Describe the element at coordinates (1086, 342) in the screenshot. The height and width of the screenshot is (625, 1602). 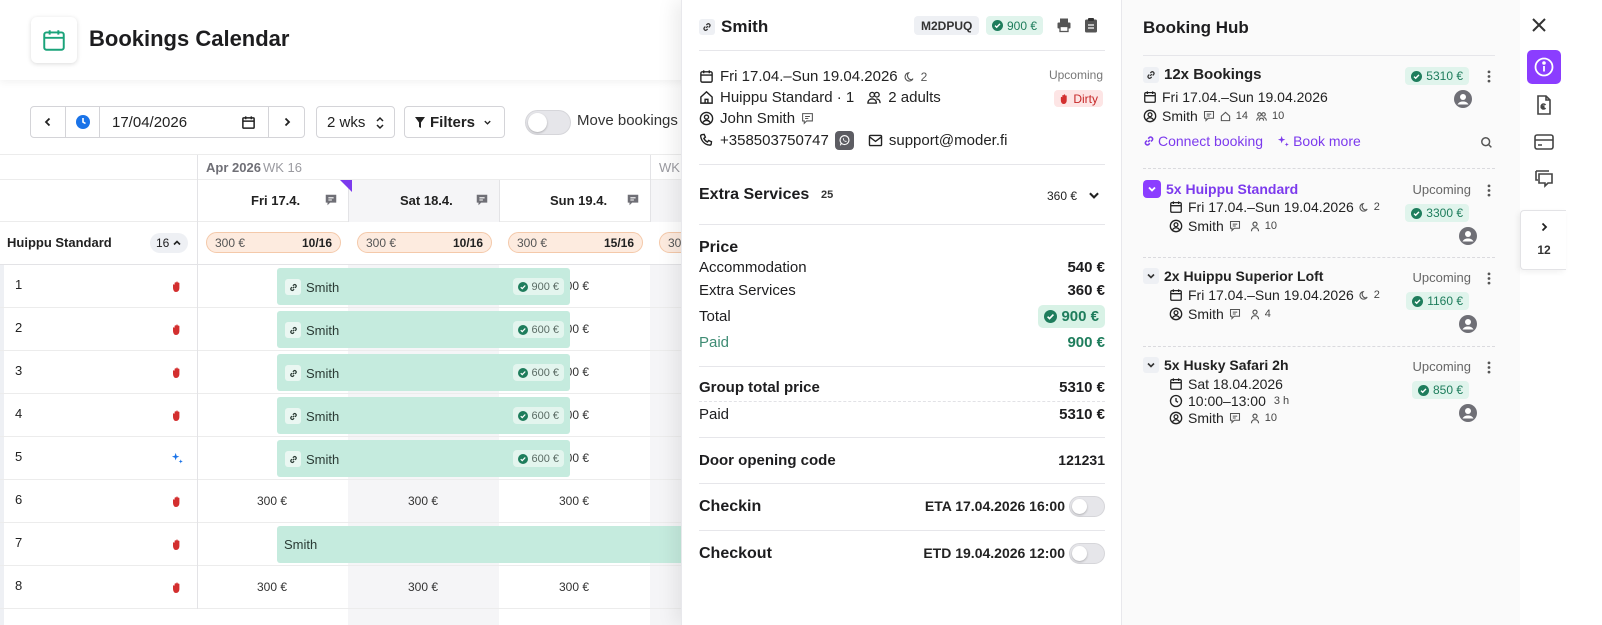
I see `paid-value: 900 €` at that location.